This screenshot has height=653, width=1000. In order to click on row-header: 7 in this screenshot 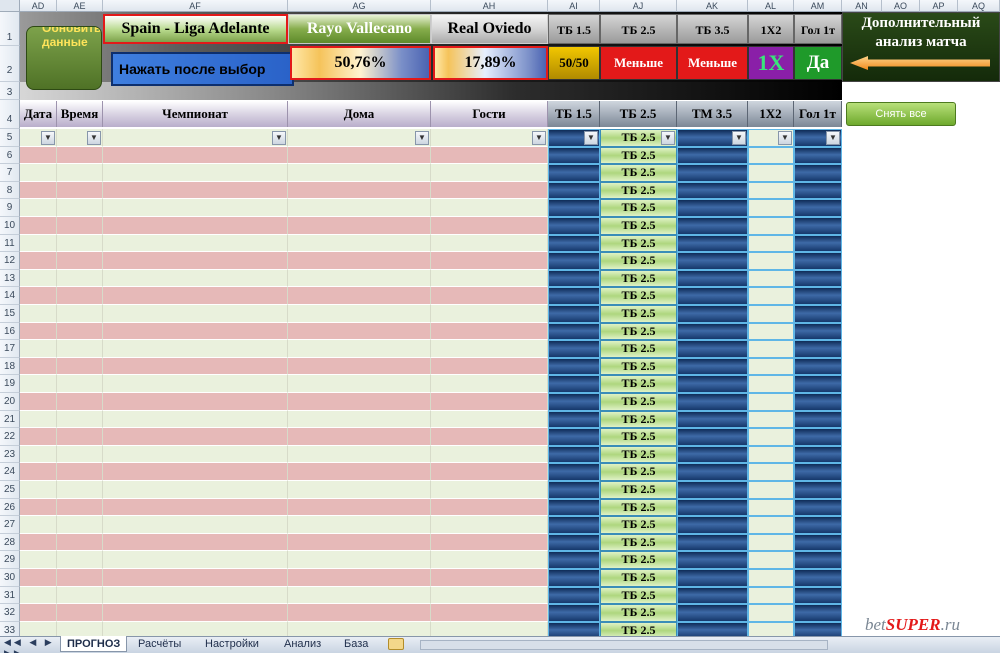, I will do `click(10, 173)`.